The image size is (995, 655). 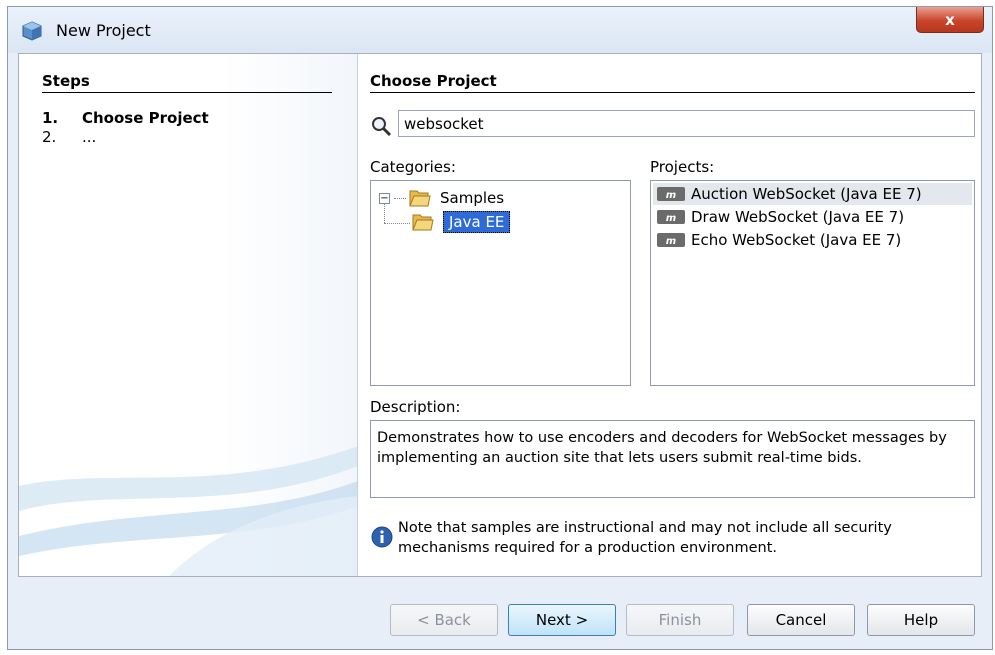 What do you see at coordinates (49, 137) in the screenshot?
I see `step-number: 2.` at bounding box center [49, 137].